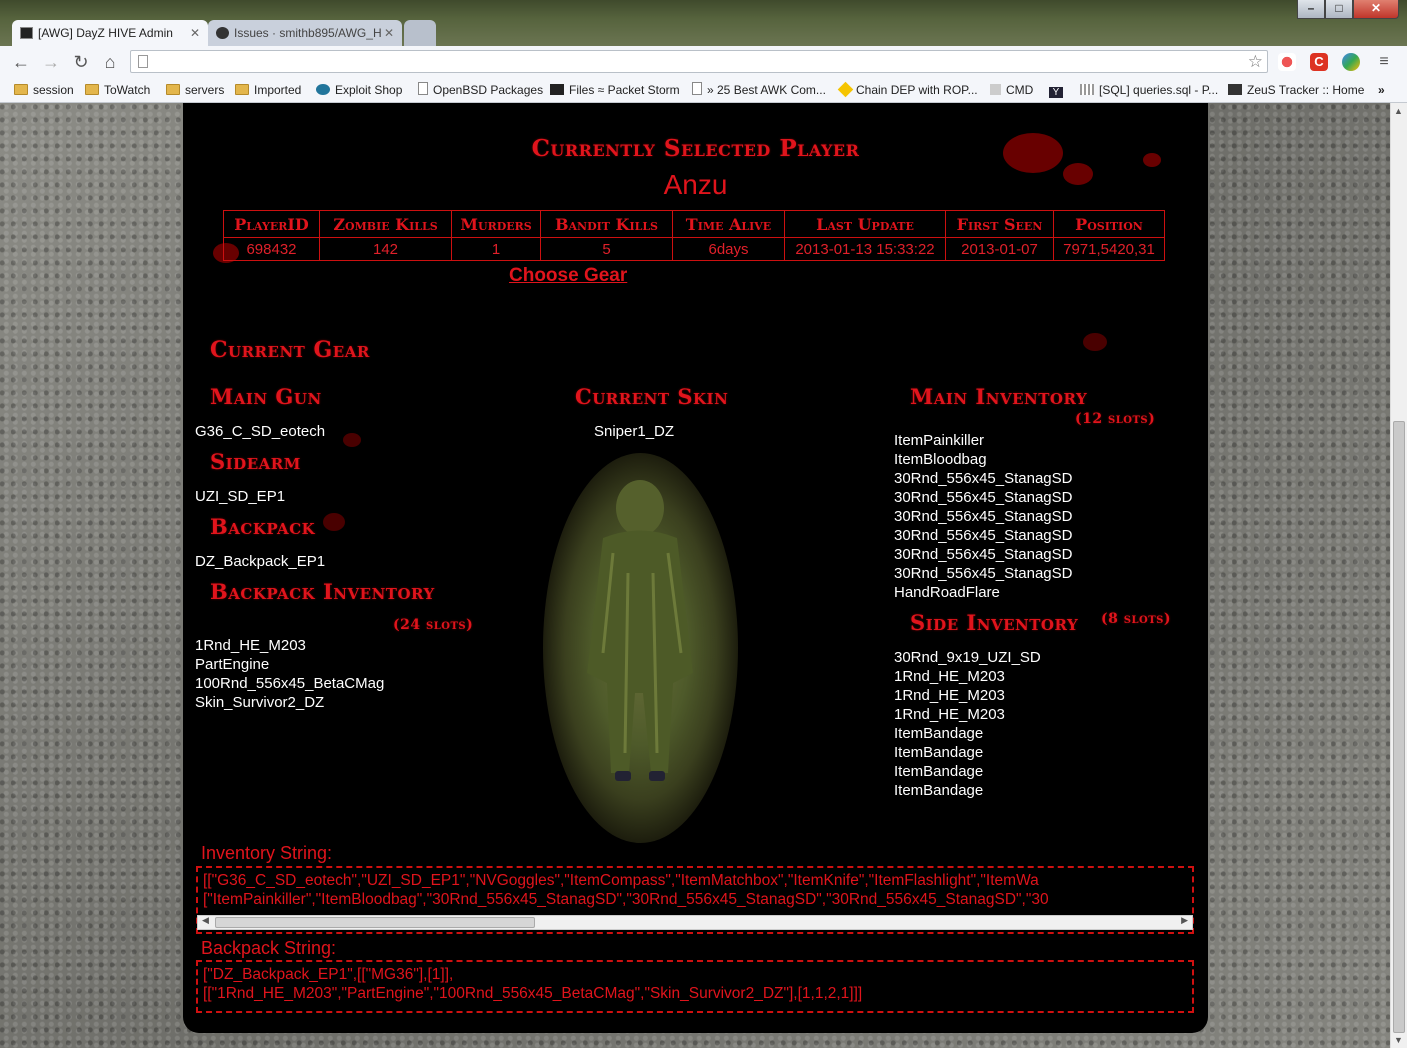 The width and height of the screenshot is (1407, 1048). Describe the element at coordinates (640, 630) in the screenshot. I see `ghillie-figure` at that location.